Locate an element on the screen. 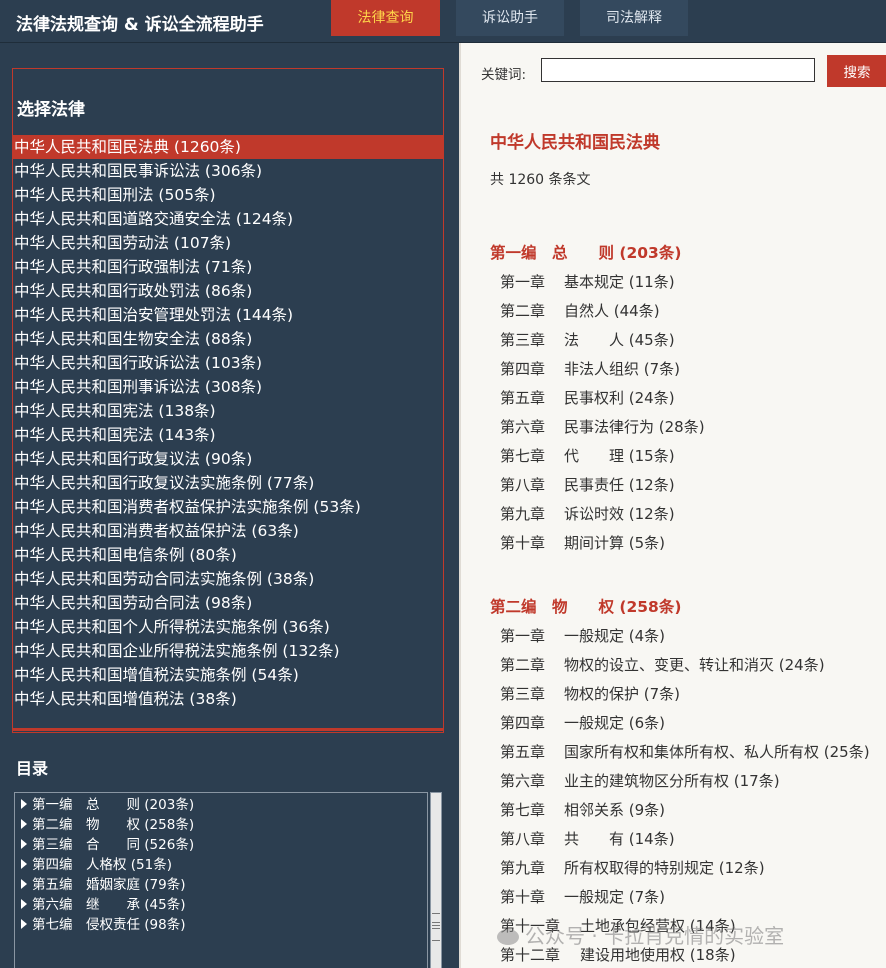  law-item: 中华人民共和国行政诉讼法 (103条) is located at coordinates (228, 363).